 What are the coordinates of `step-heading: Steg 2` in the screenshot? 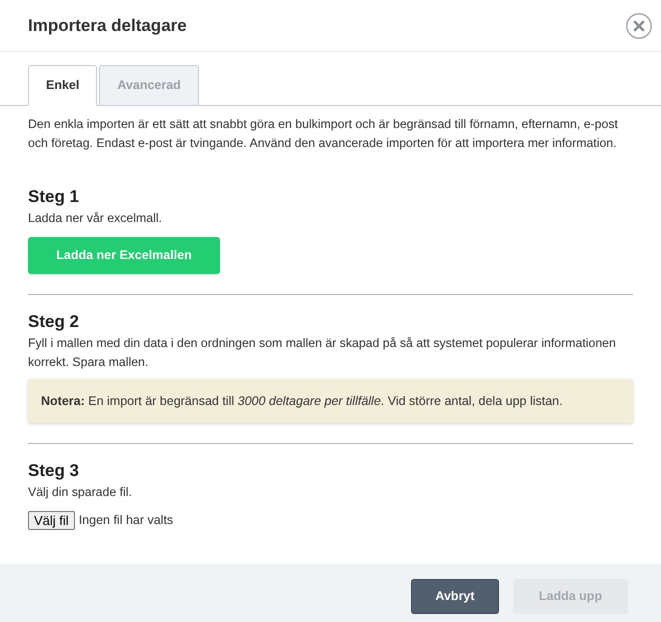 It's located at (54, 322).